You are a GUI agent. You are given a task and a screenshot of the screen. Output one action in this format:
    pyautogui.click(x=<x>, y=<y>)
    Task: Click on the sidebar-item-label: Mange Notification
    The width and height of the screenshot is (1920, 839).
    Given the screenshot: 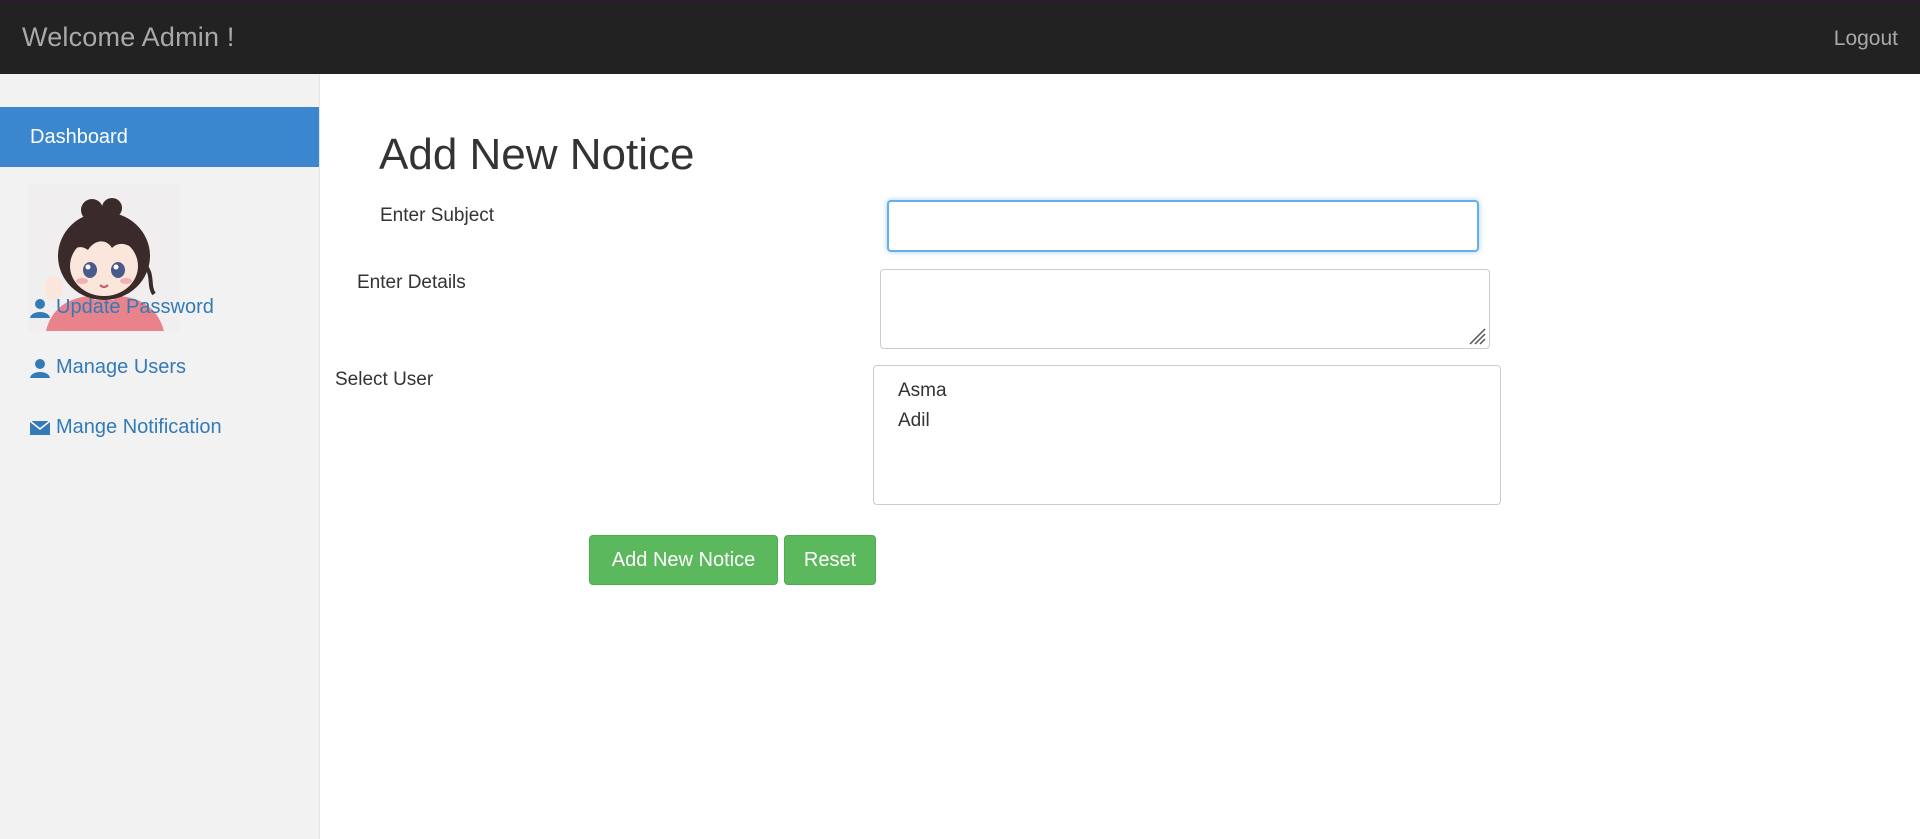 What is the action you would take?
    pyautogui.click(x=139, y=427)
    